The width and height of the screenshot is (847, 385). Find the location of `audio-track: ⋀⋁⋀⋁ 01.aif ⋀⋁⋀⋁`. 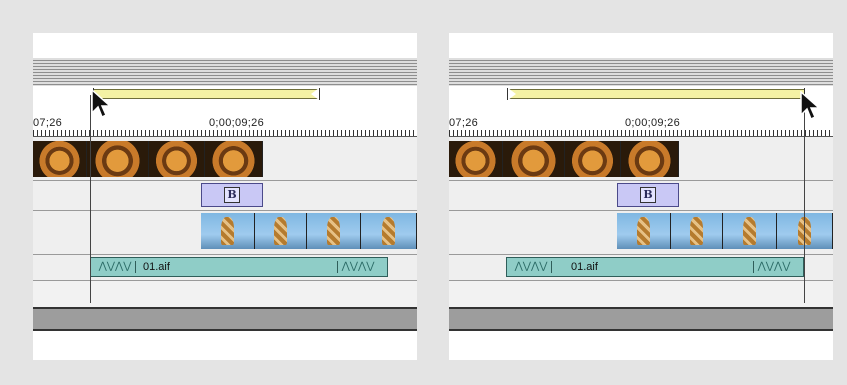

audio-track: ⋀⋁⋀⋁ 01.aif ⋀⋁⋀⋁ is located at coordinates (641, 268).